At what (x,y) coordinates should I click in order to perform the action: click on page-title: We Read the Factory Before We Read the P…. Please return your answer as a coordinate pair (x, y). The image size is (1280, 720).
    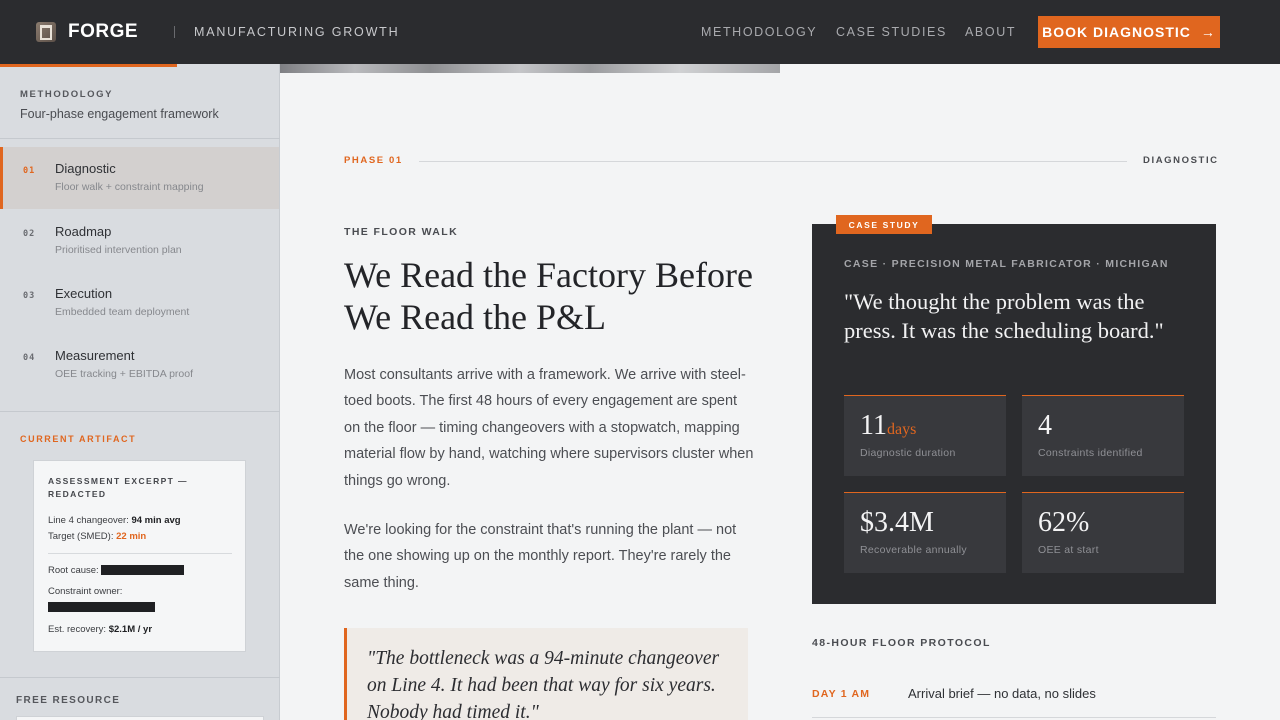
    Looking at the image, I should click on (548, 296).